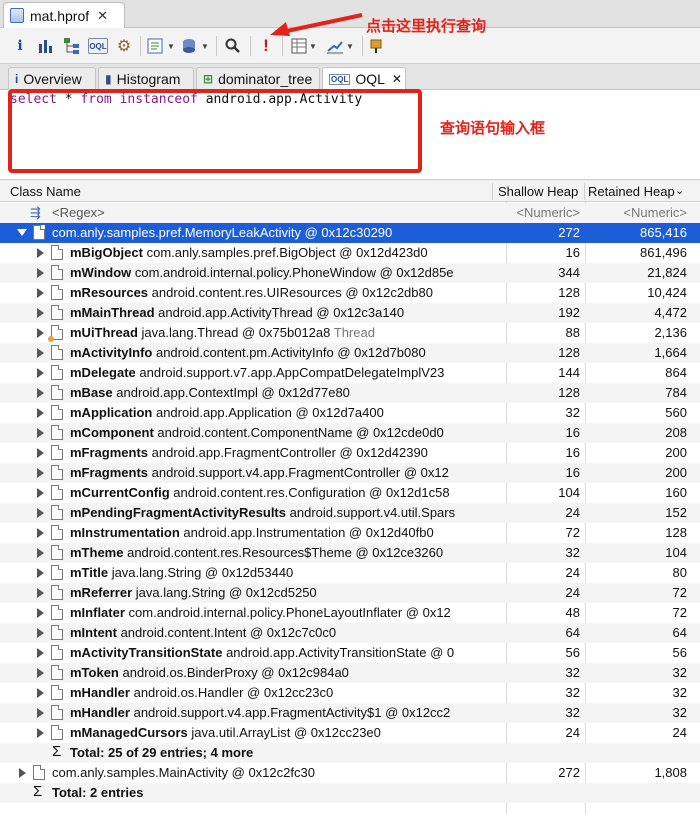 This screenshot has width=700, height=814. What do you see at coordinates (655, 212) in the screenshot?
I see `numeric-filter-retained: <Numeric>` at bounding box center [655, 212].